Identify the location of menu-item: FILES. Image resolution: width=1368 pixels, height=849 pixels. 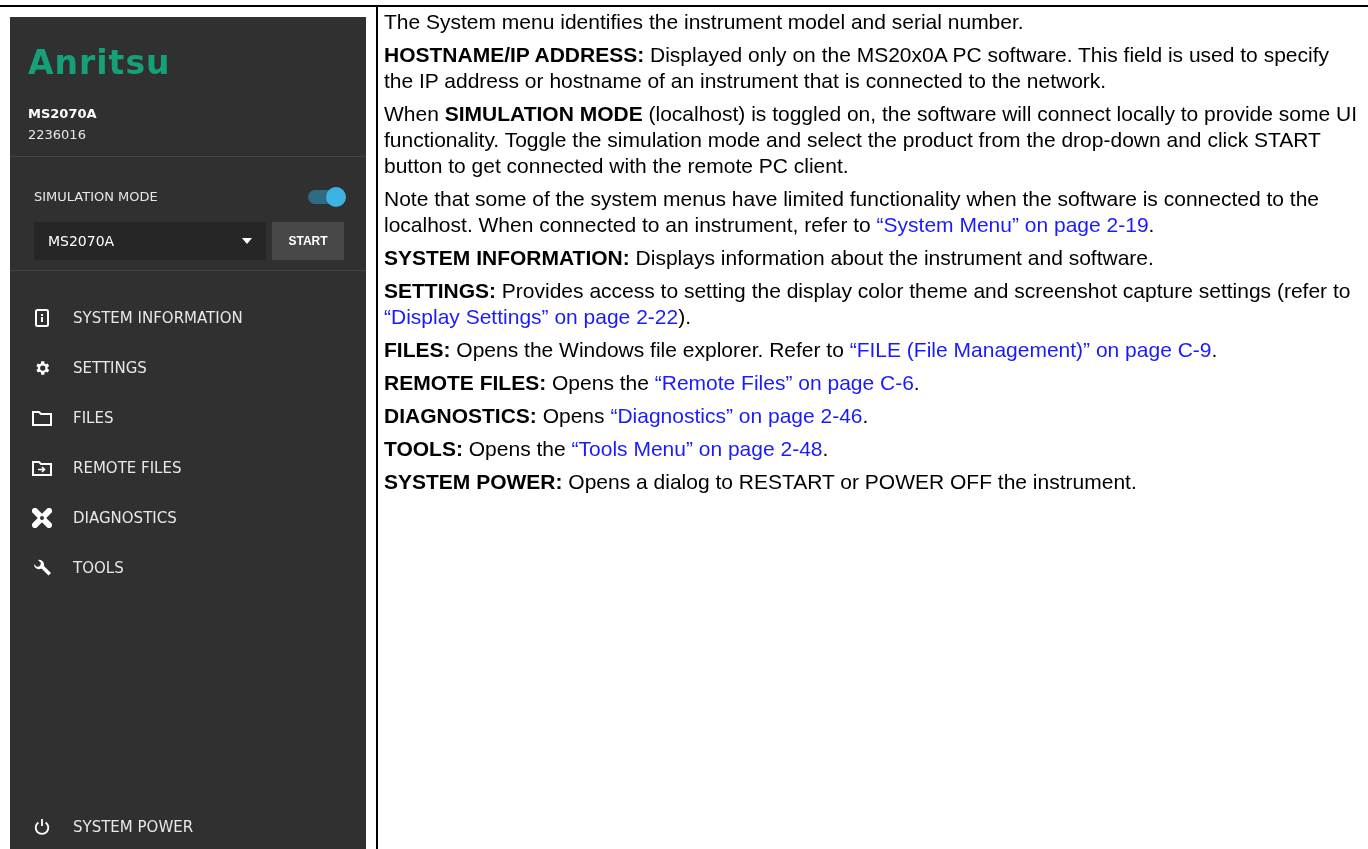
(188, 418).